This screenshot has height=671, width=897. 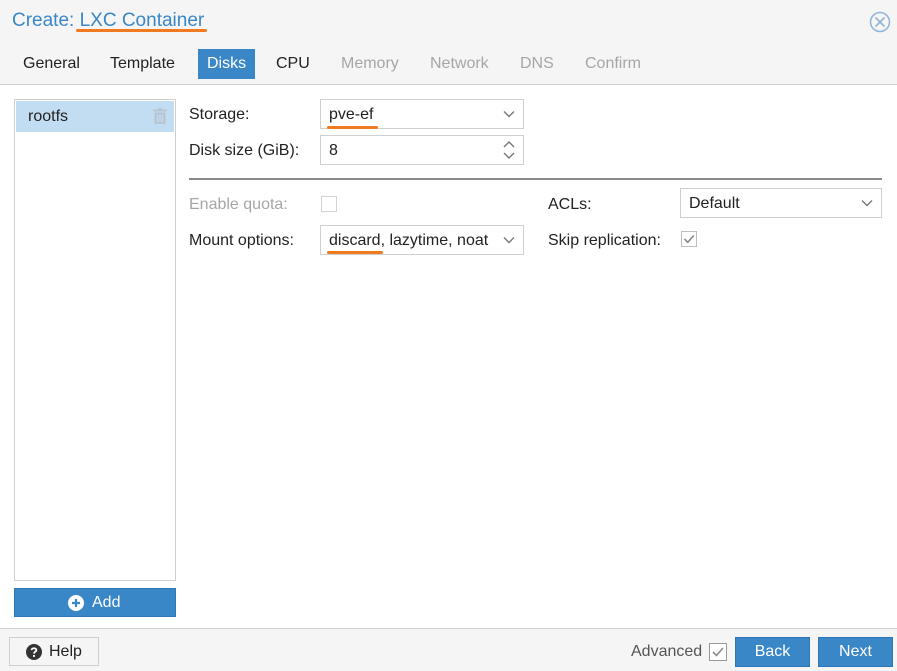 I want to click on tab-network: Network, so click(x=459, y=64).